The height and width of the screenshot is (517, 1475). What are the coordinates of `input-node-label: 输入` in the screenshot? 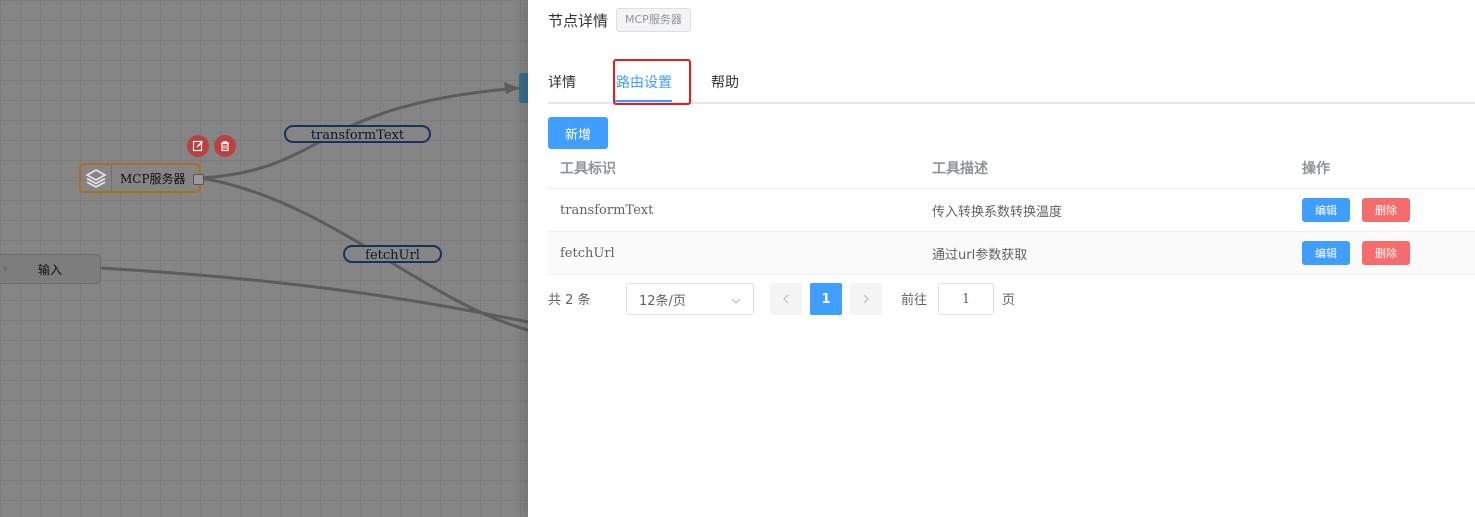 It's located at (50, 269).